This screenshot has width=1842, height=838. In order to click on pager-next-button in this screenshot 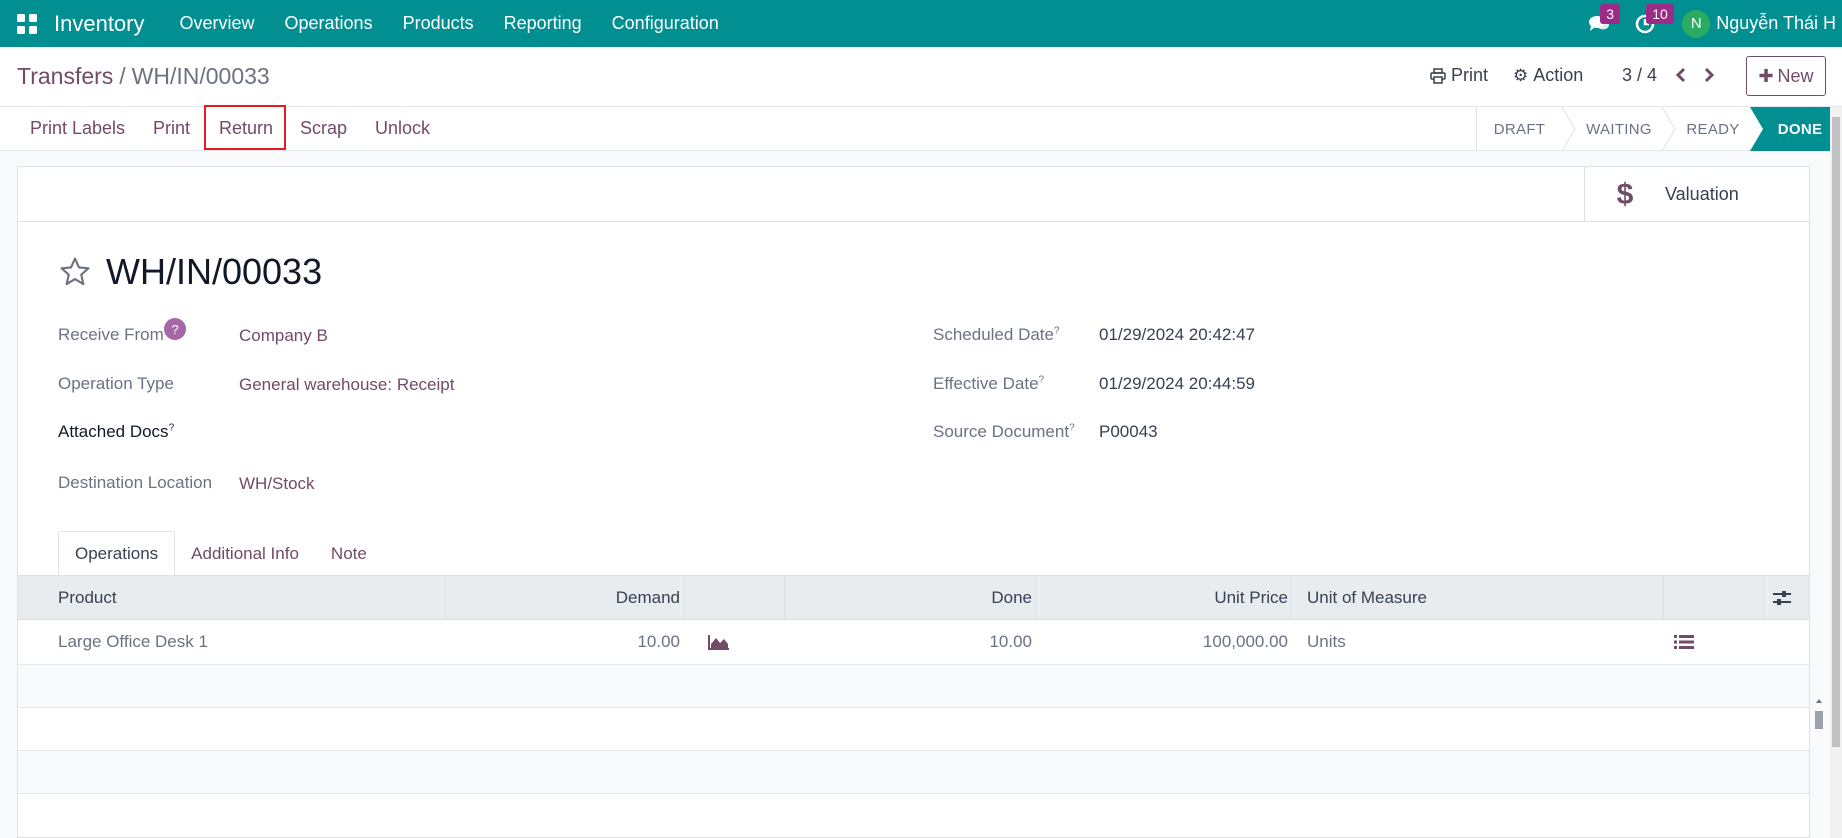, I will do `click(1709, 75)`.